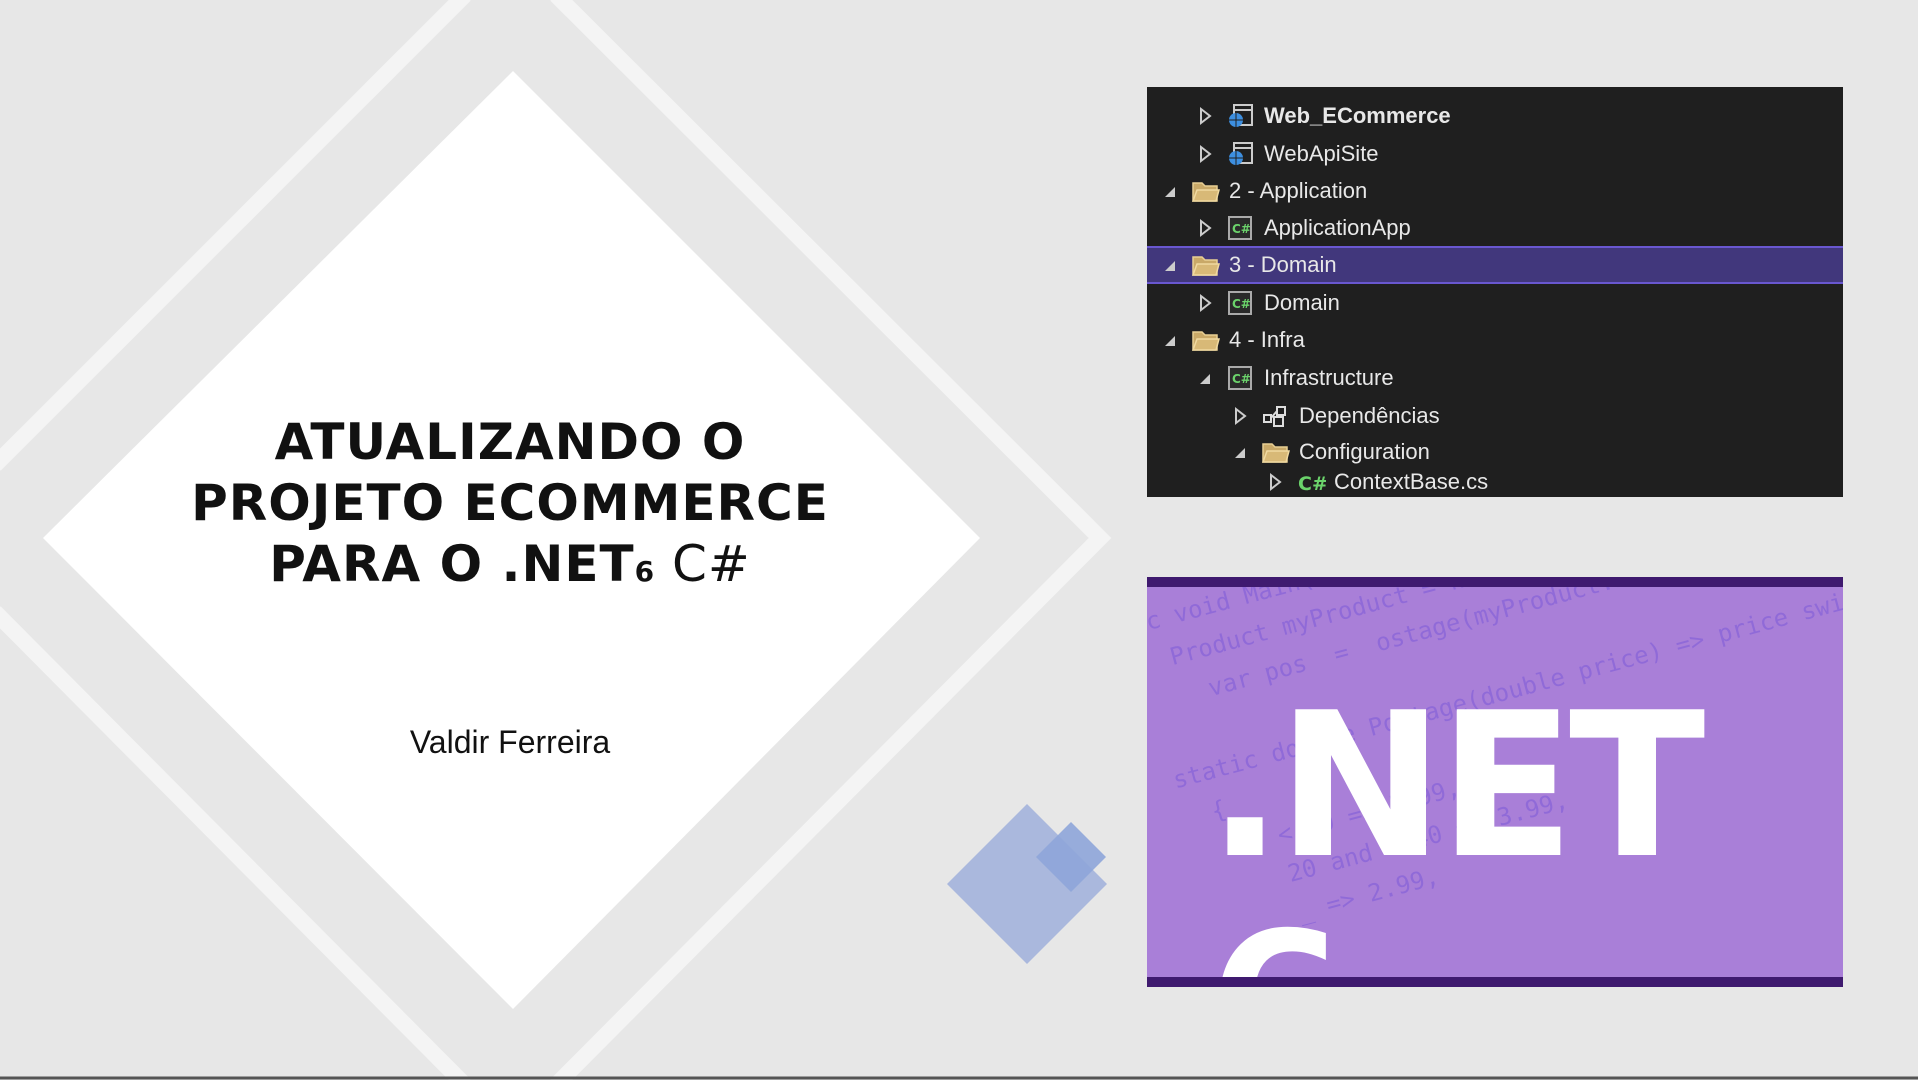 Image resolution: width=1918 pixels, height=1080 pixels. I want to click on tree-item-label: Dependências, so click(1369, 415).